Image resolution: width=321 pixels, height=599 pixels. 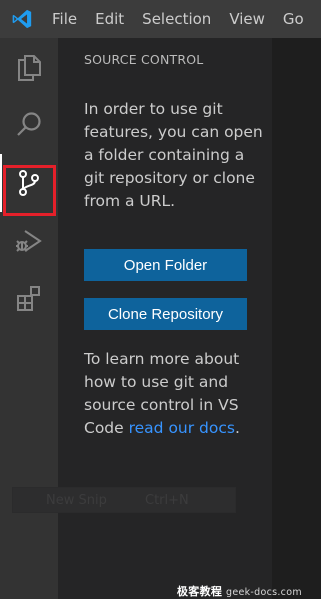 What do you see at coordinates (296, 318) in the screenshot?
I see `editor-area` at bounding box center [296, 318].